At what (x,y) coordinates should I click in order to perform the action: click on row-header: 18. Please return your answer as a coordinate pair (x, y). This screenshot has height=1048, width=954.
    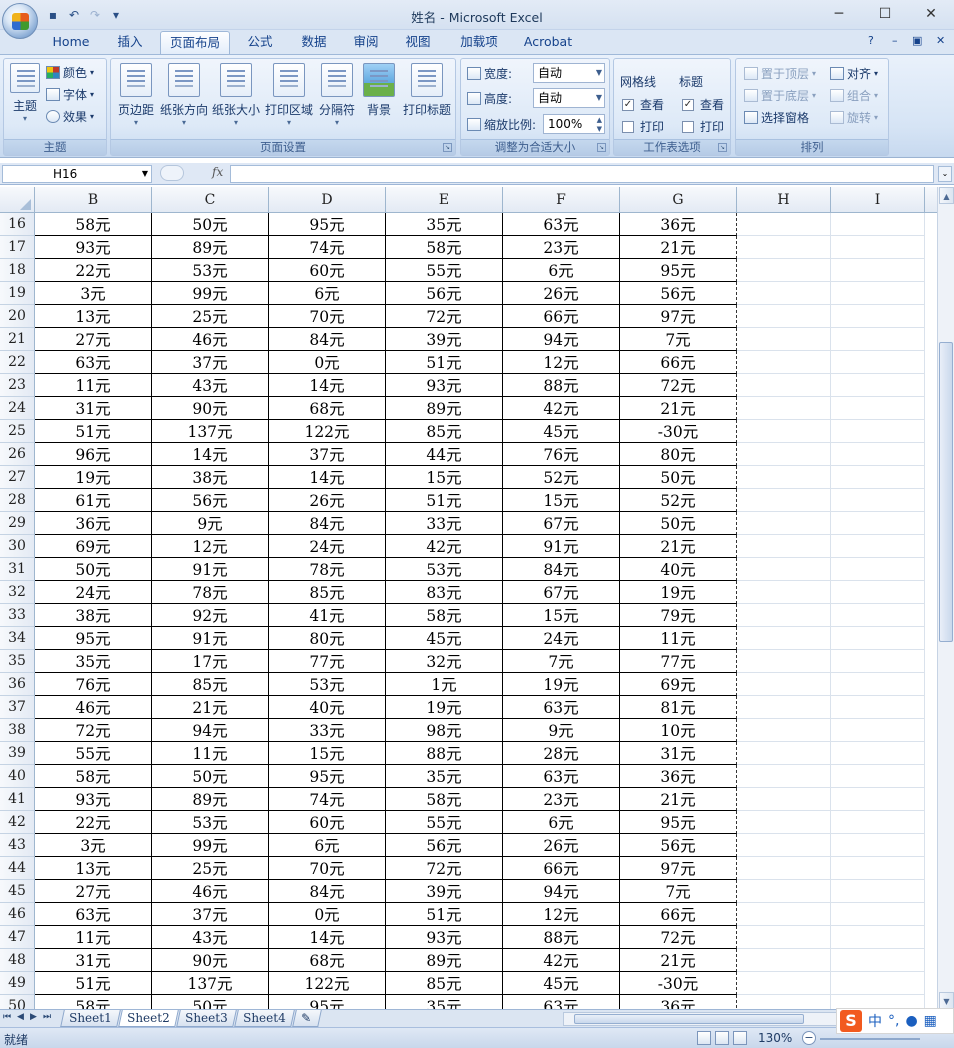
    Looking at the image, I should click on (17, 270).